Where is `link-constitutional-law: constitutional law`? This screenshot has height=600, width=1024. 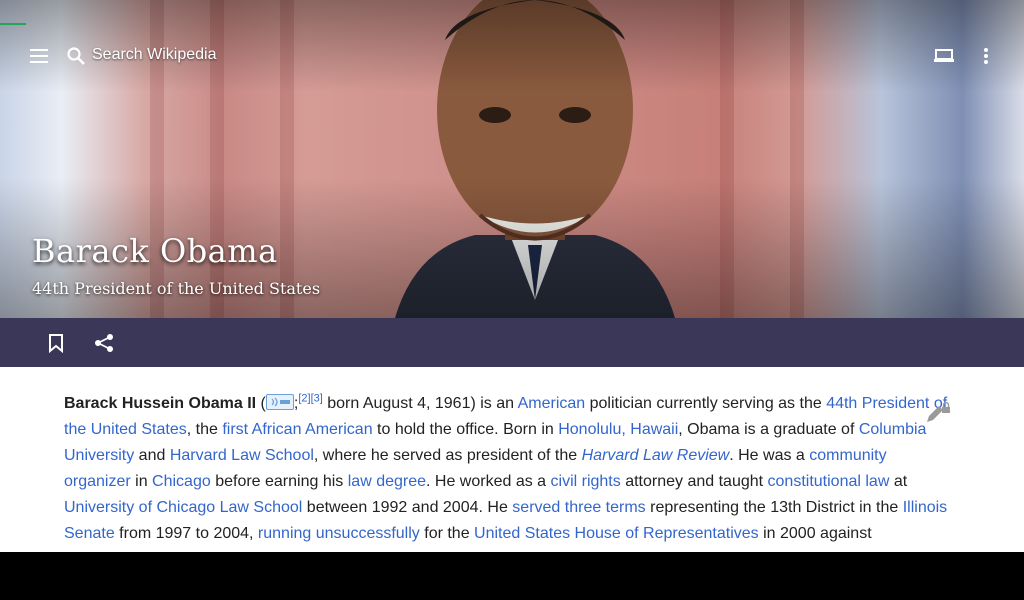 link-constitutional-law: constitutional law is located at coordinates (829, 481).